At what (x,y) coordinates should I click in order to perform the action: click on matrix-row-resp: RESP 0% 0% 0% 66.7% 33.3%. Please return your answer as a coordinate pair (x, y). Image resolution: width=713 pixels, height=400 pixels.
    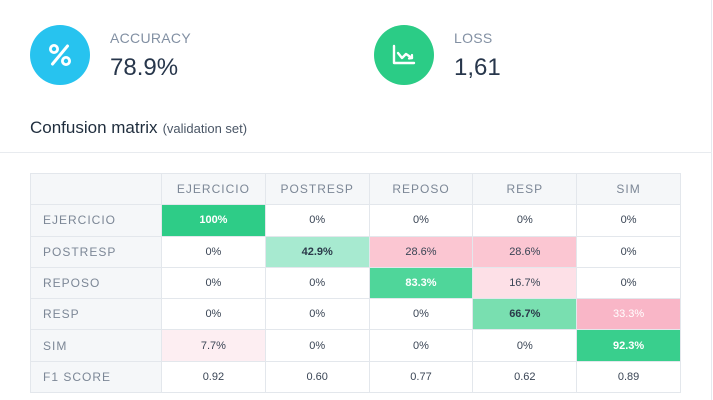
    Looking at the image, I should click on (355, 314).